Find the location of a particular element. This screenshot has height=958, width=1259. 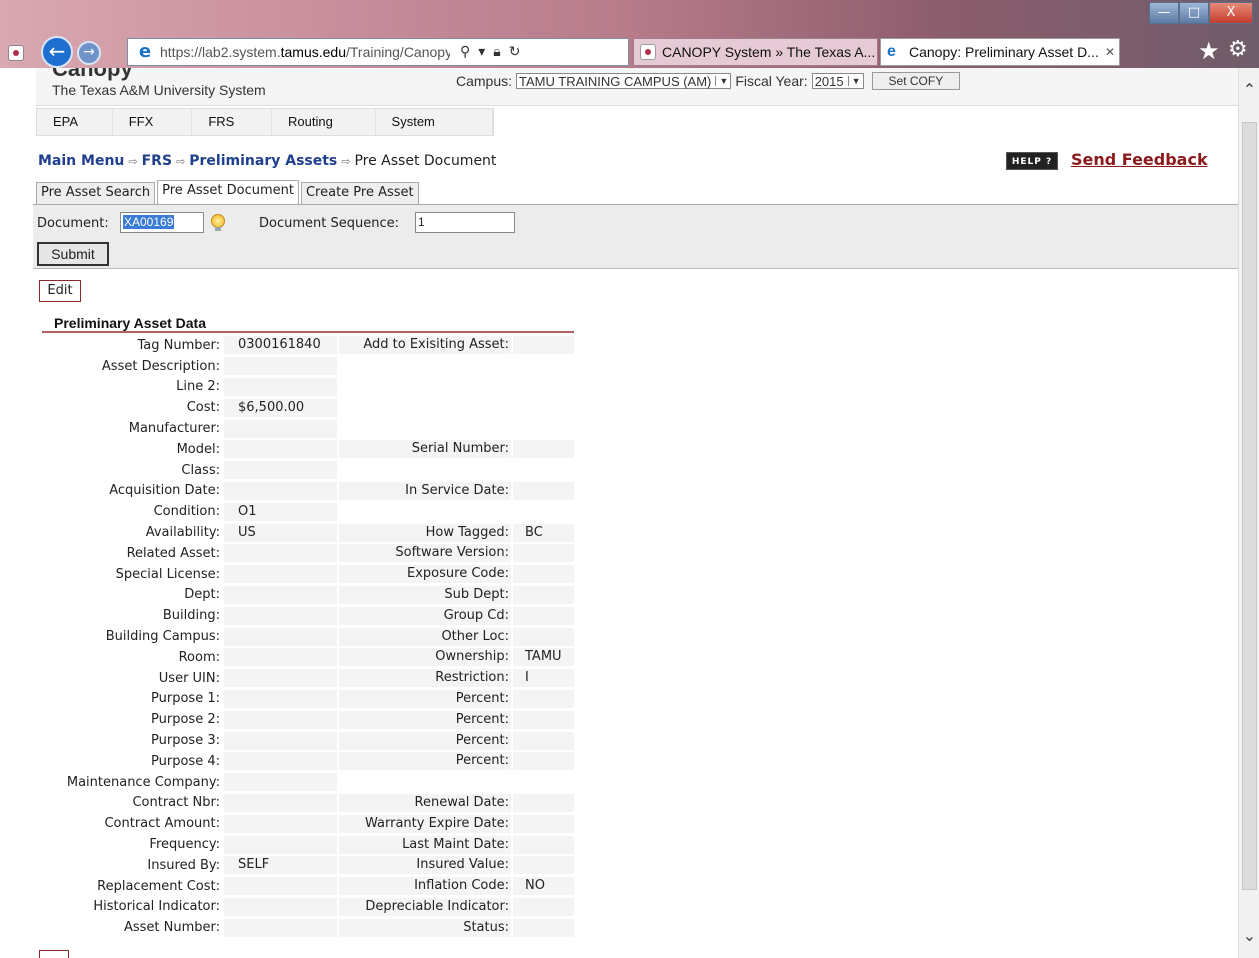

menu-item-frs: FRS is located at coordinates (232, 122).